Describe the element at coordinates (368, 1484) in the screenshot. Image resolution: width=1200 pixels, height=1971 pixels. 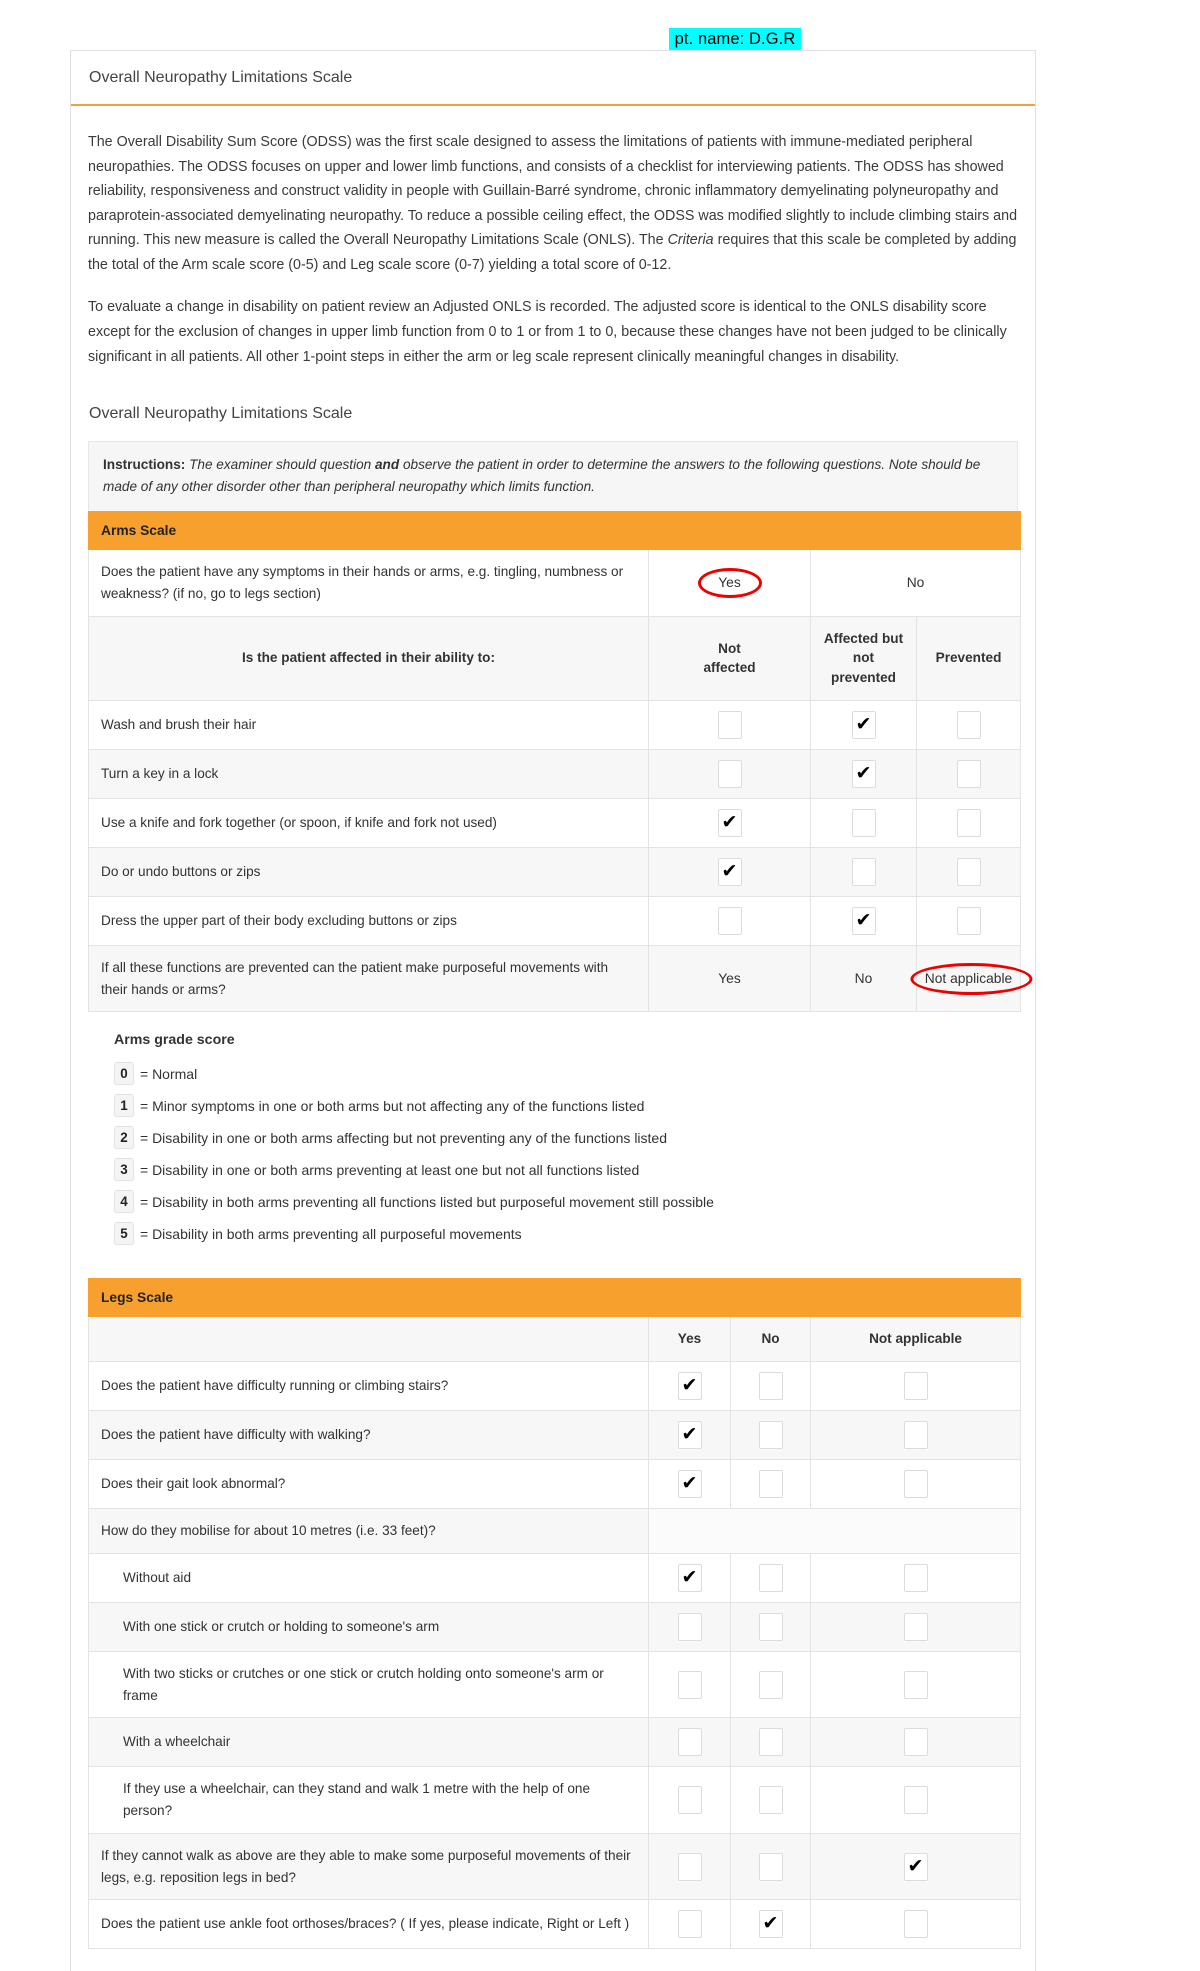
I see `legs-row-label: Does their gait look abnormal?` at that location.